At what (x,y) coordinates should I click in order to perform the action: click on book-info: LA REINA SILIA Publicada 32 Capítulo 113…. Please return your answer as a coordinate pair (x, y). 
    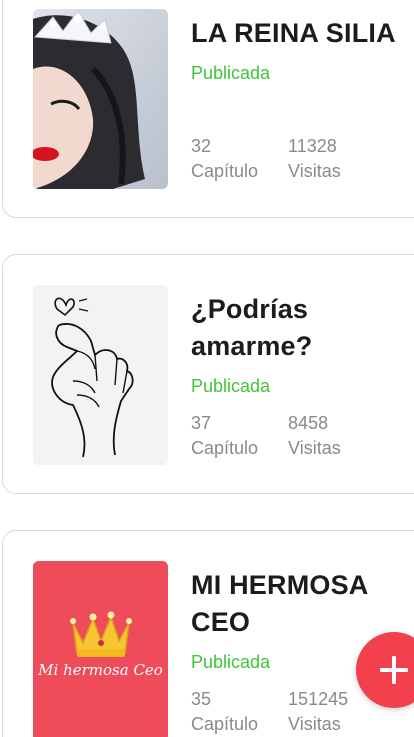
    Looking at the image, I should click on (293, 99).